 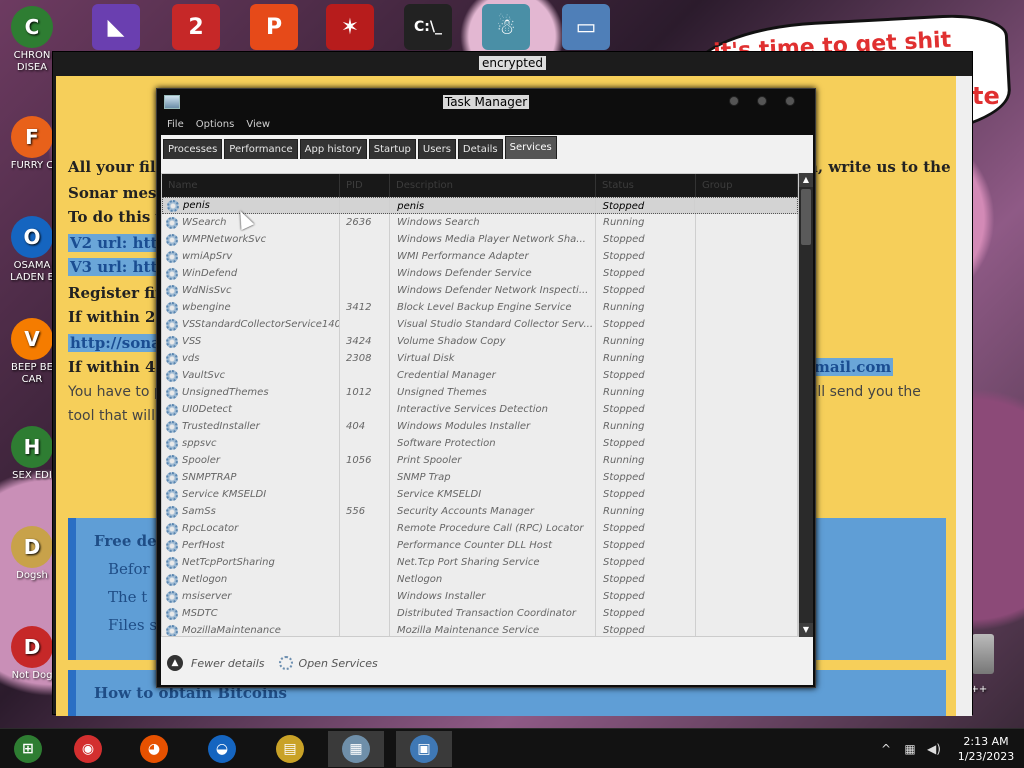 I want to click on remote-app-taskbar-icon: ▣, so click(x=424, y=749).